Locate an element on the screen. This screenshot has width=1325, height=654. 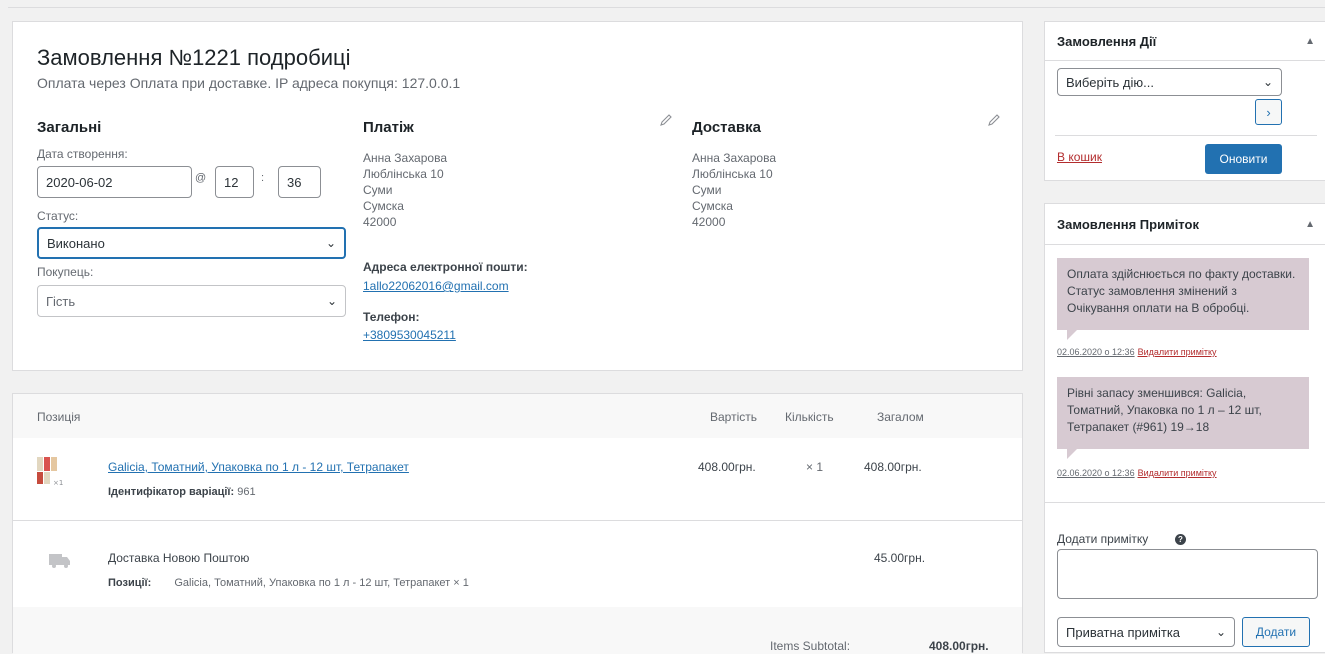
order-notes-title: Замовлення Приміток is located at coordinates (1128, 224).